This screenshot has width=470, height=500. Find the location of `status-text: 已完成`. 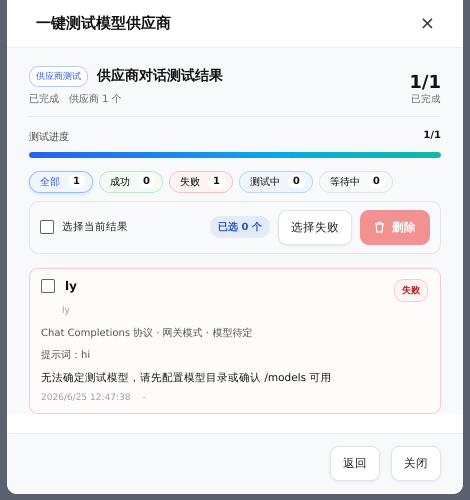

status-text: 已完成 is located at coordinates (44, 99).